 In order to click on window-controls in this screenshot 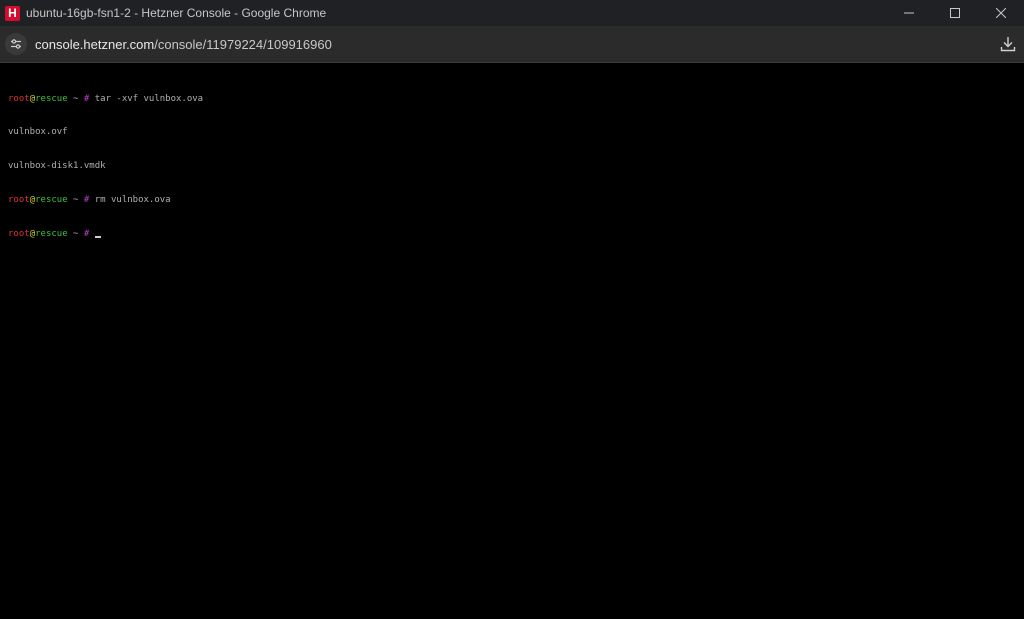, I will do `click(955, 13)`.